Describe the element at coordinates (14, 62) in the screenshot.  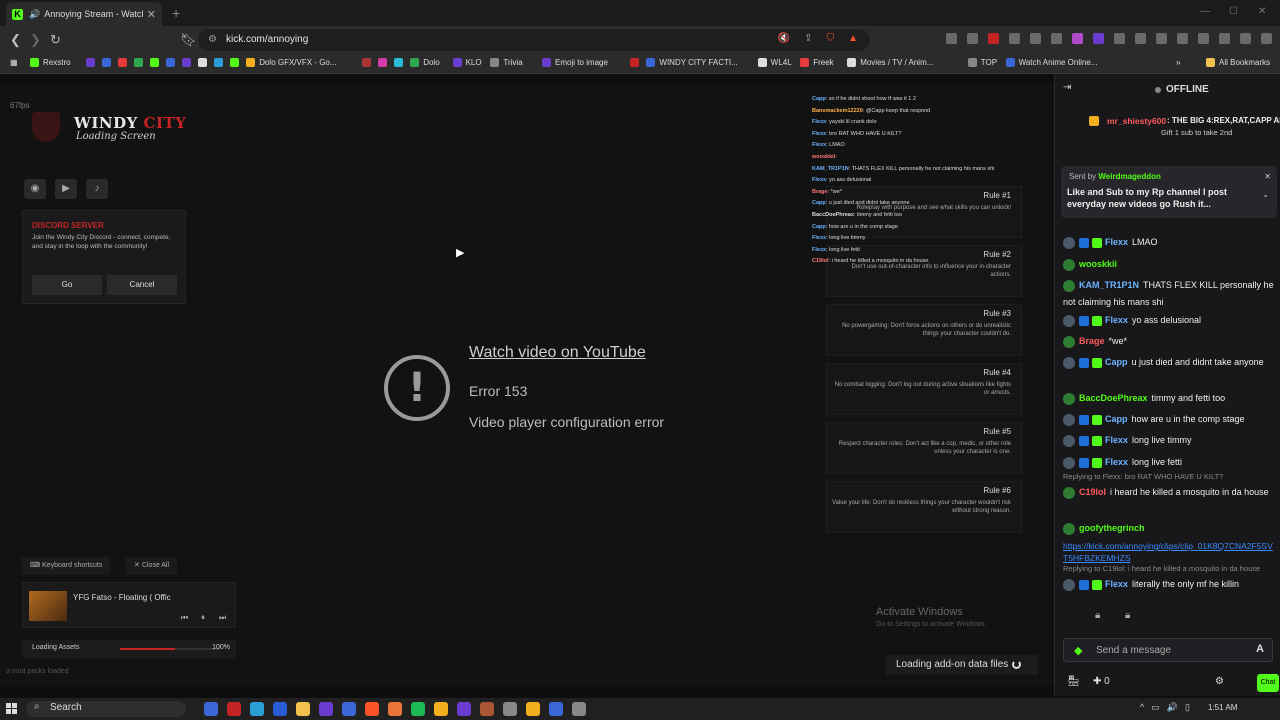
I see `apps-grid-icon: ▦` at that location.